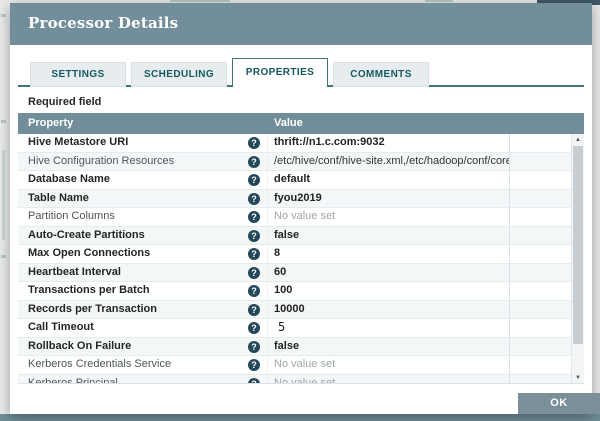 This screenshot has width=600, height=421. I want to click on tab-bar: SETTINGS SCHEDULING PROPERTIES COMMENTS, so click(301, 72).